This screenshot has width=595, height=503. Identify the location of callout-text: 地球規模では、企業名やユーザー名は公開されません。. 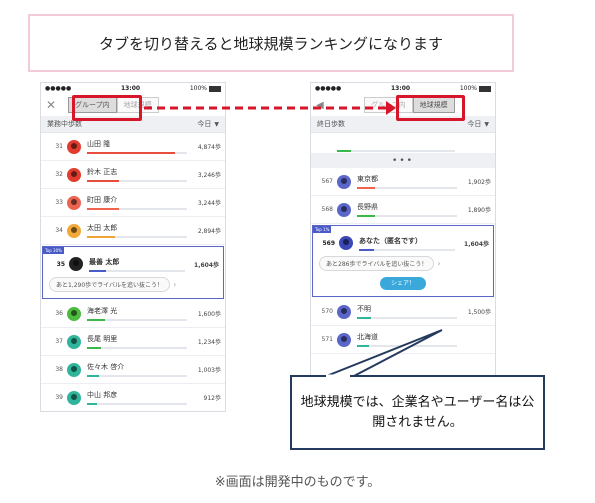
(417, 412).